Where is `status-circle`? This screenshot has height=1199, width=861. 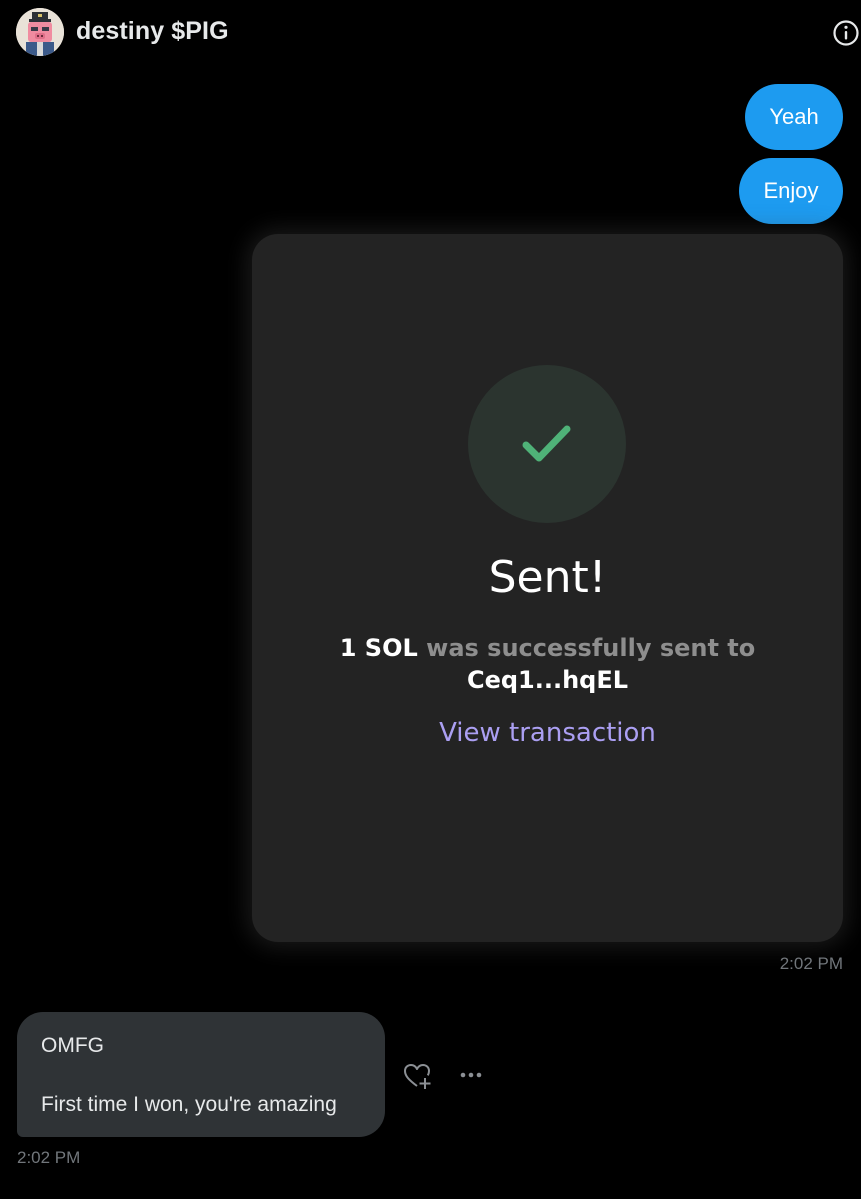 status-circle is located at coordinates (547, 444).